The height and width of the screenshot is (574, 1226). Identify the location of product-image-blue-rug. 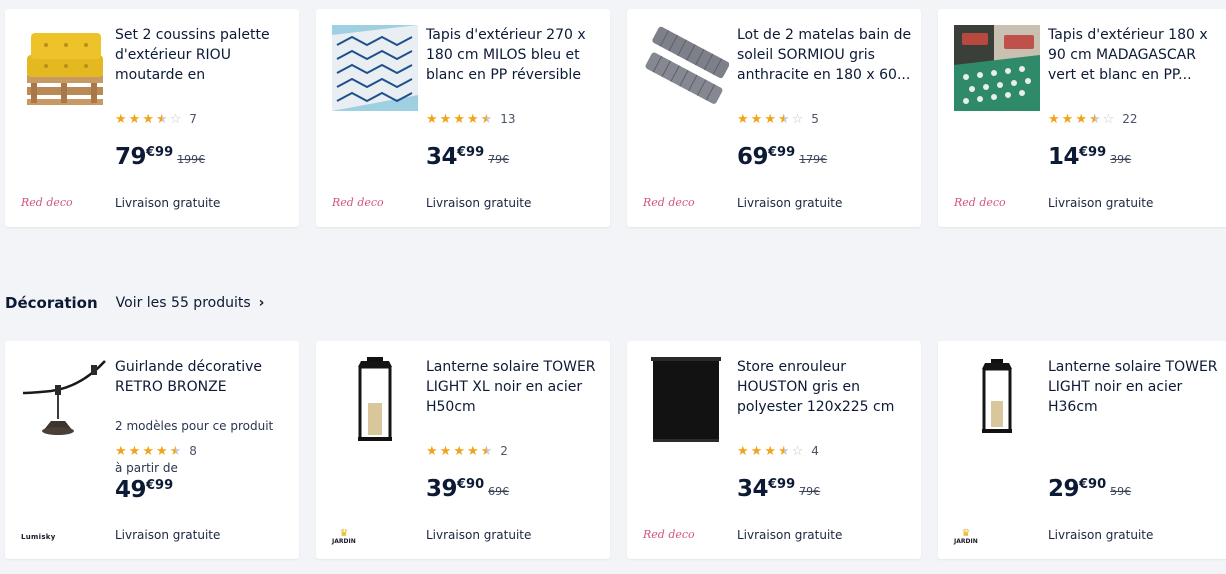
(375, 68).